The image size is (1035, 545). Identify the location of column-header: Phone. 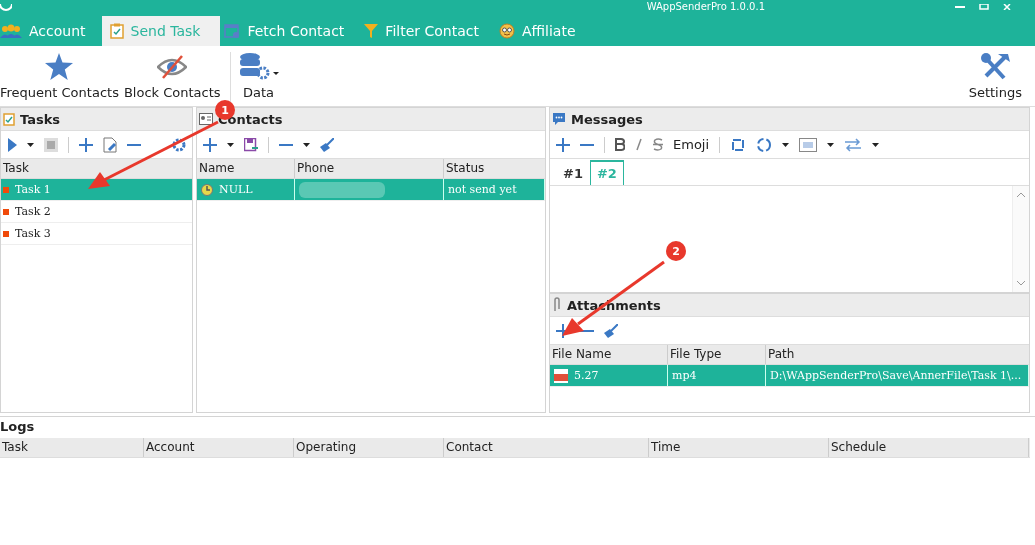
(369, 168).